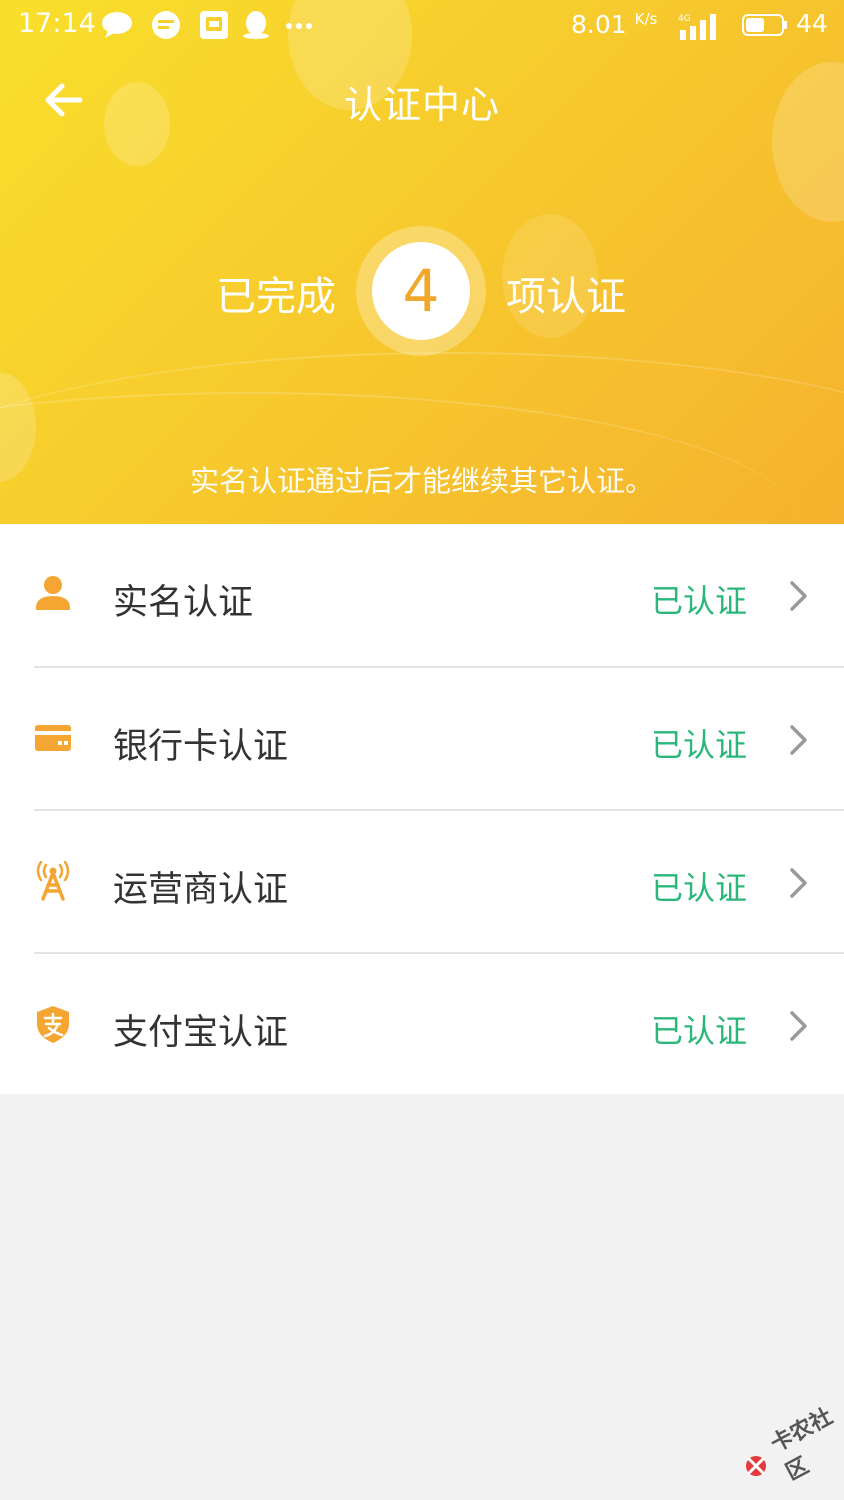 Image resolution: width=844 pixels, height=1500 pixels. What do you see at coordinates (421, 481) in the screenshot?
I see `verification-notice: 实名认证通过后才能继续其它认证。` at bounding box center [421, 481].